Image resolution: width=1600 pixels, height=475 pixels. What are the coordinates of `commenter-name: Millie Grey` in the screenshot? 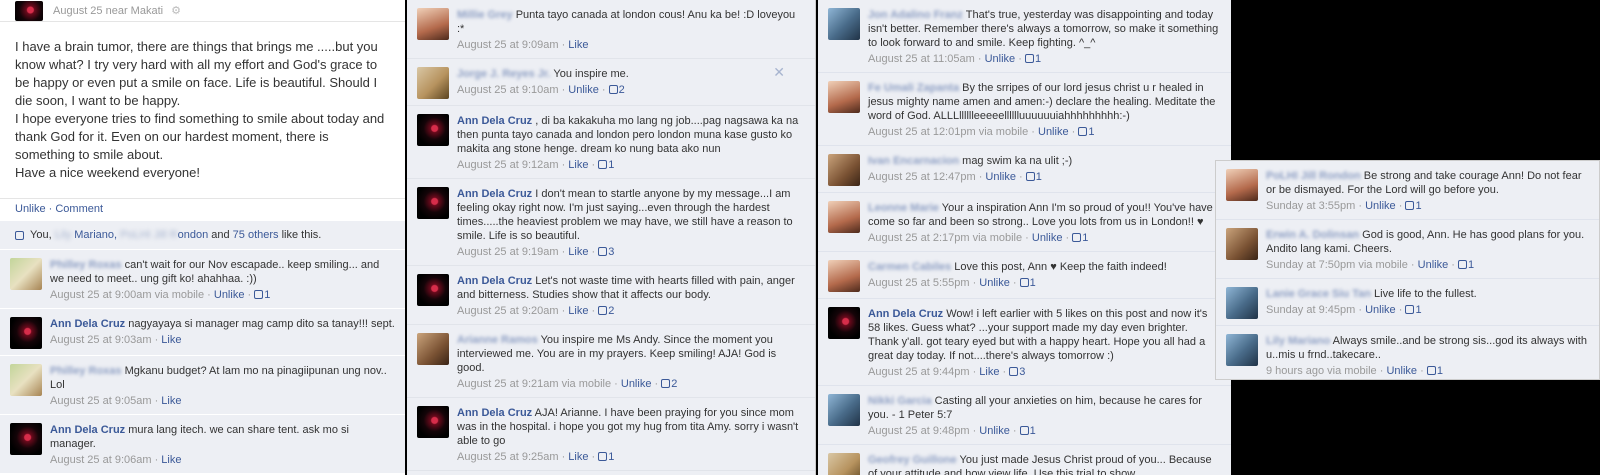 It's located at (485, 15).